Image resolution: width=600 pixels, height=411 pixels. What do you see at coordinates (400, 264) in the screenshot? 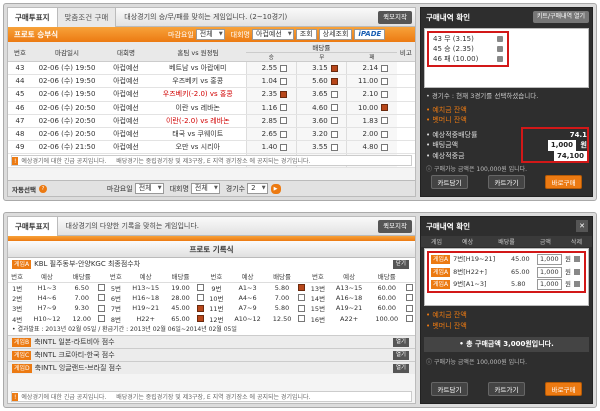
I see `game-a-close-button: 닫기` at bounding box center [400, 264].